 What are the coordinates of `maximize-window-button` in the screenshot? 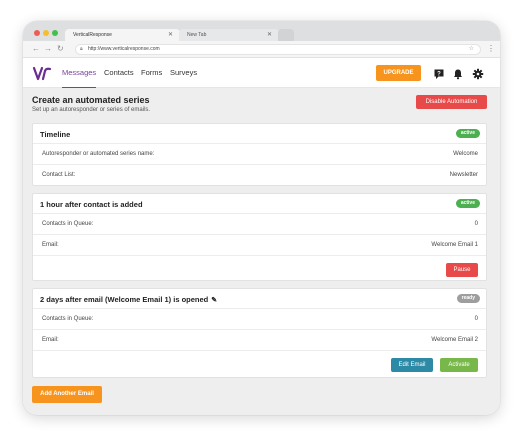 It's located at (55, 33).